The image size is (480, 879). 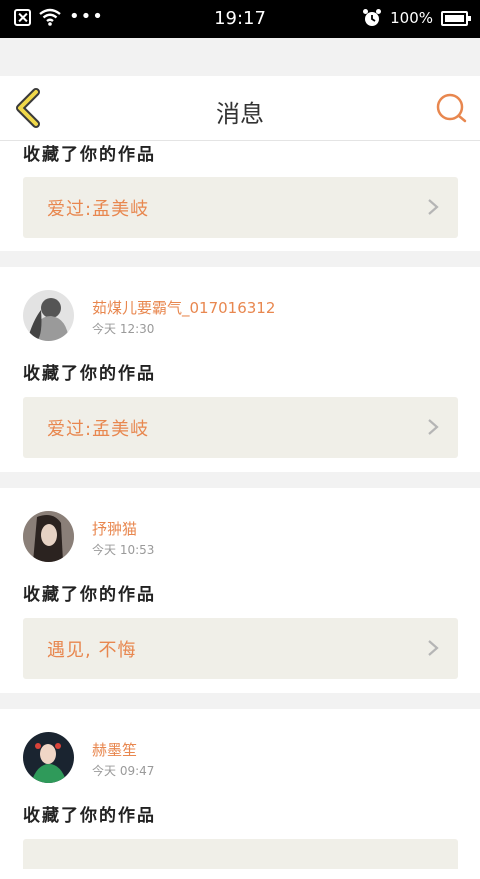 I want to click on timestamp: 今天 09:47, so click(x=123, y=771).